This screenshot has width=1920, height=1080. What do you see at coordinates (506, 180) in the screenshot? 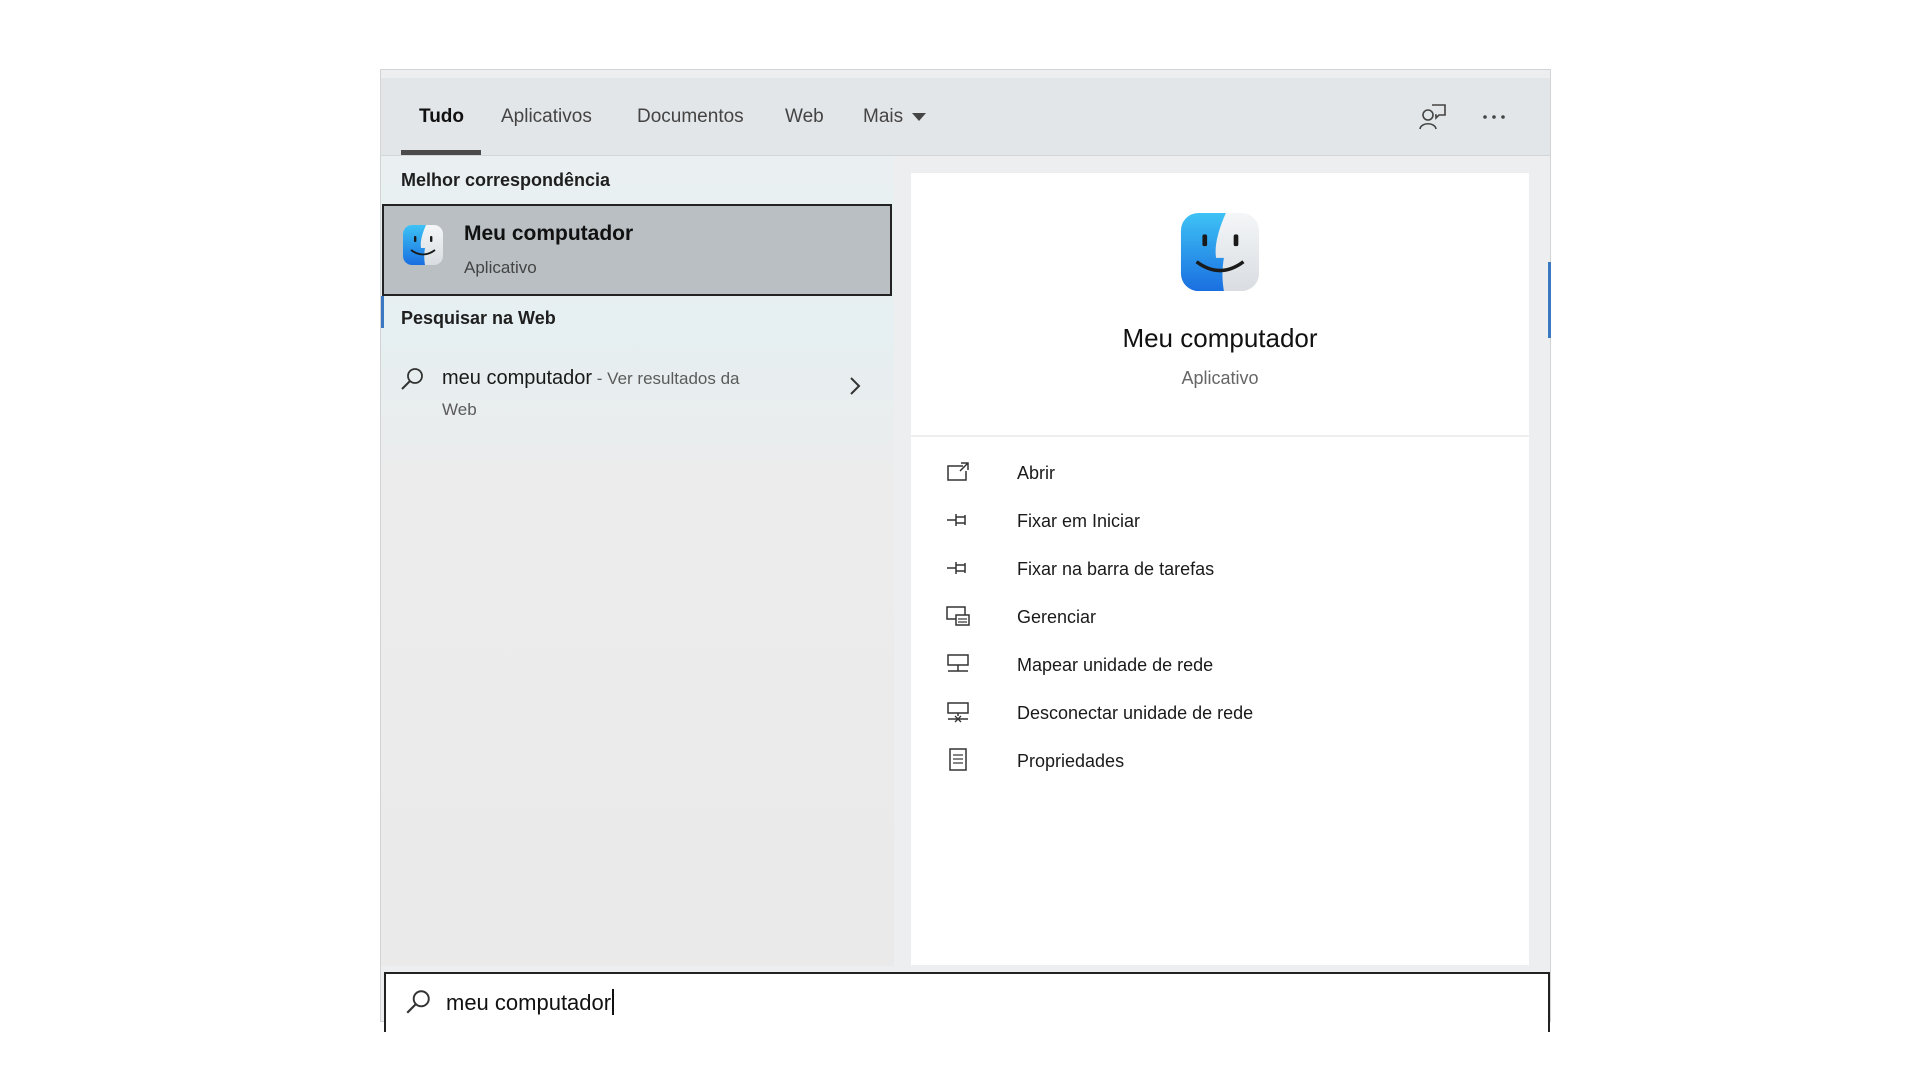
I see `best-match-heading: Melhor correspondência` at bounding box center [506, 180].